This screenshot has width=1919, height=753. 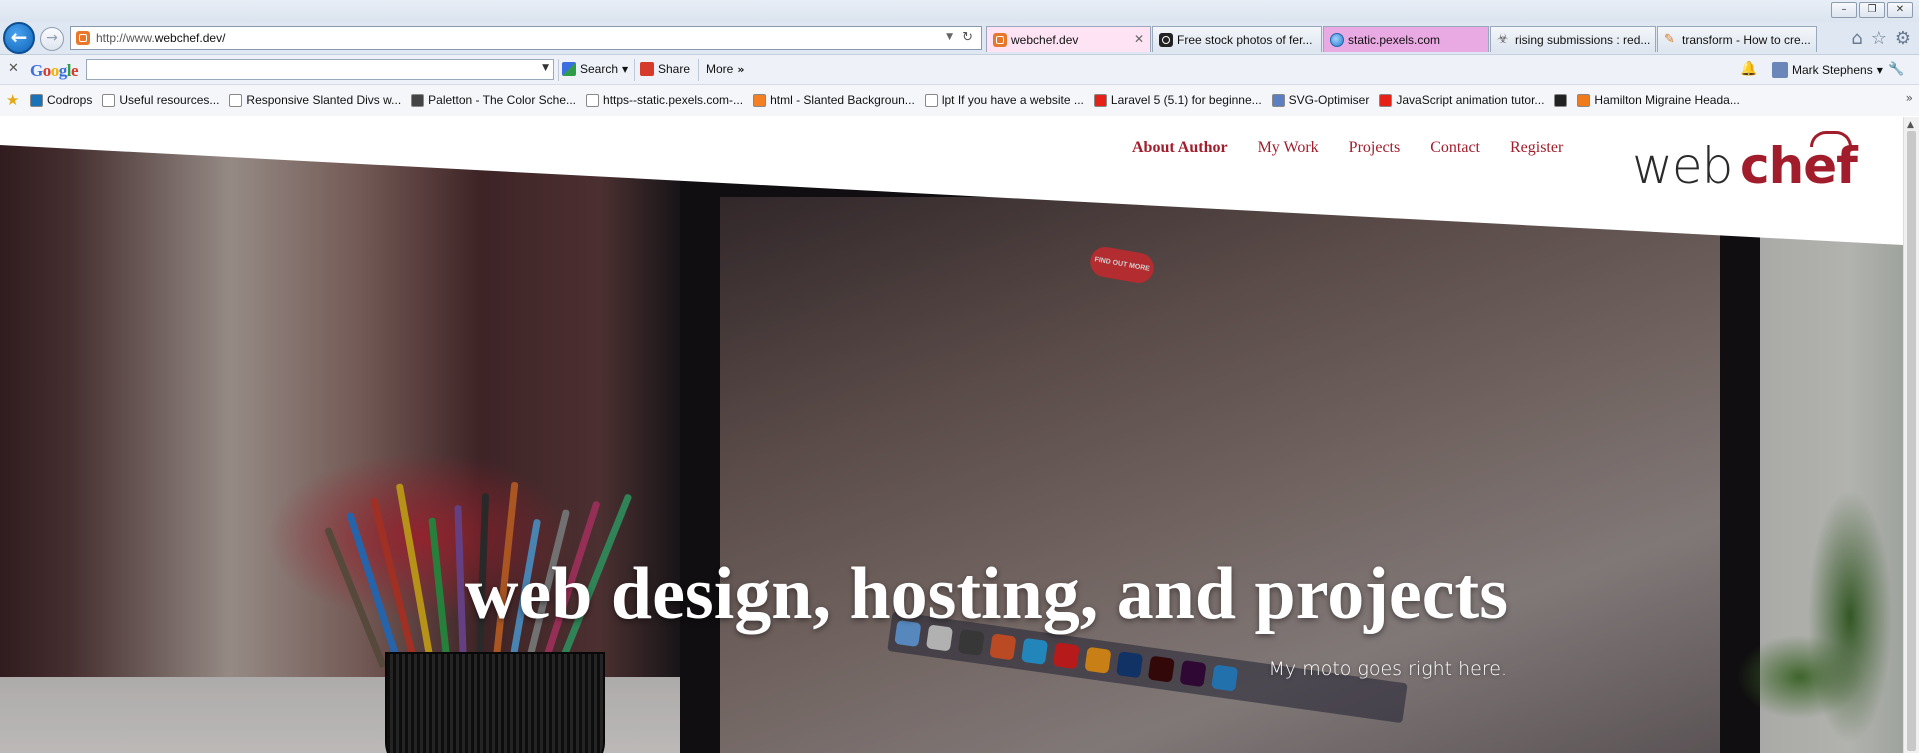 I want to click on paletton-icon, so click(x=418, y=100).